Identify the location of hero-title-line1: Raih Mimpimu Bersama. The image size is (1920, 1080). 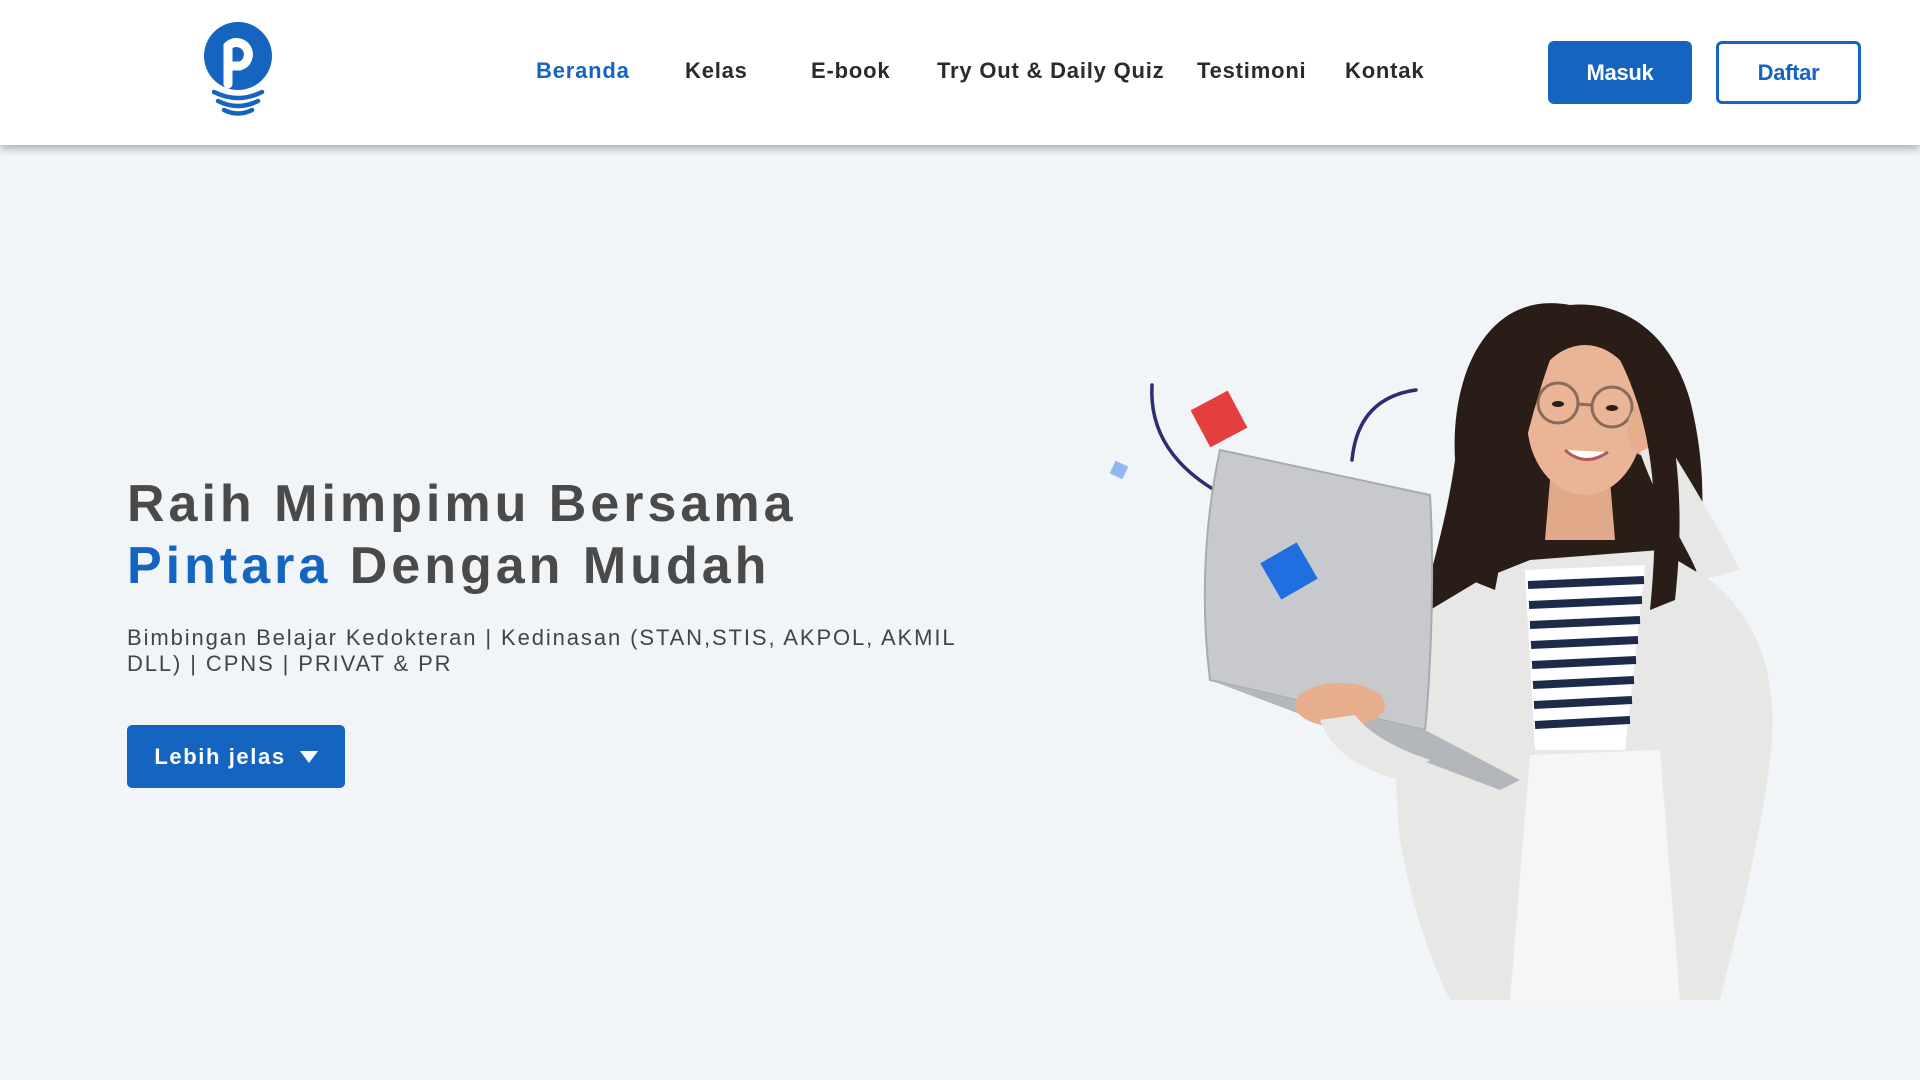
(462, 504).